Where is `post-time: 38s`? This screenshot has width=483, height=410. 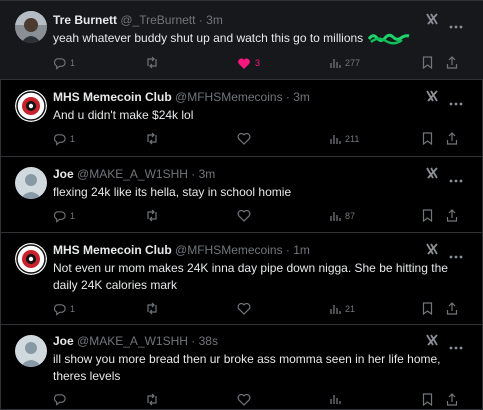 post-time: 38s is located at coordinates (208, 341).